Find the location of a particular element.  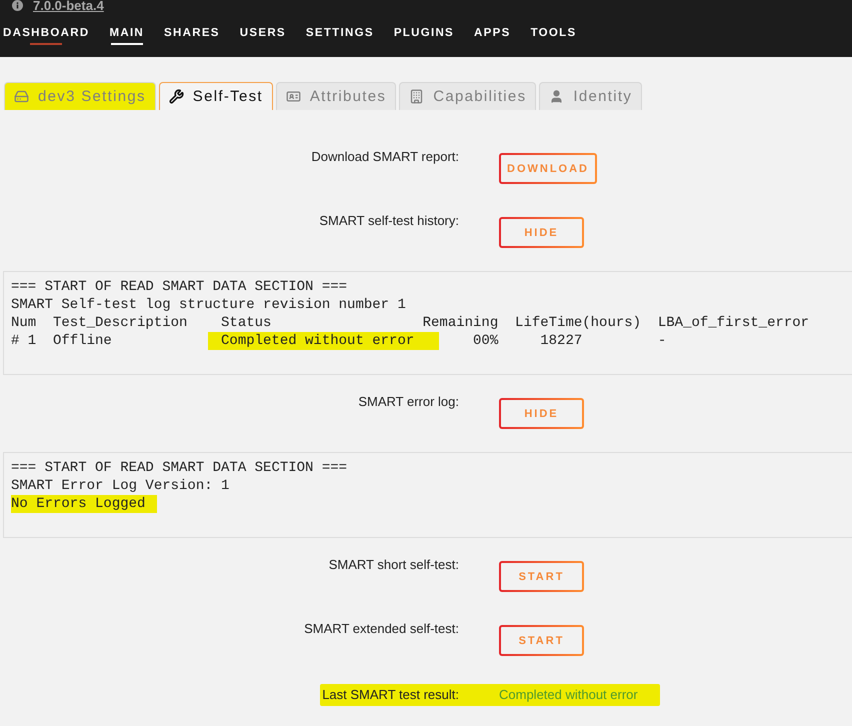

nav-link: USERS is located at coordinates (263, 34).